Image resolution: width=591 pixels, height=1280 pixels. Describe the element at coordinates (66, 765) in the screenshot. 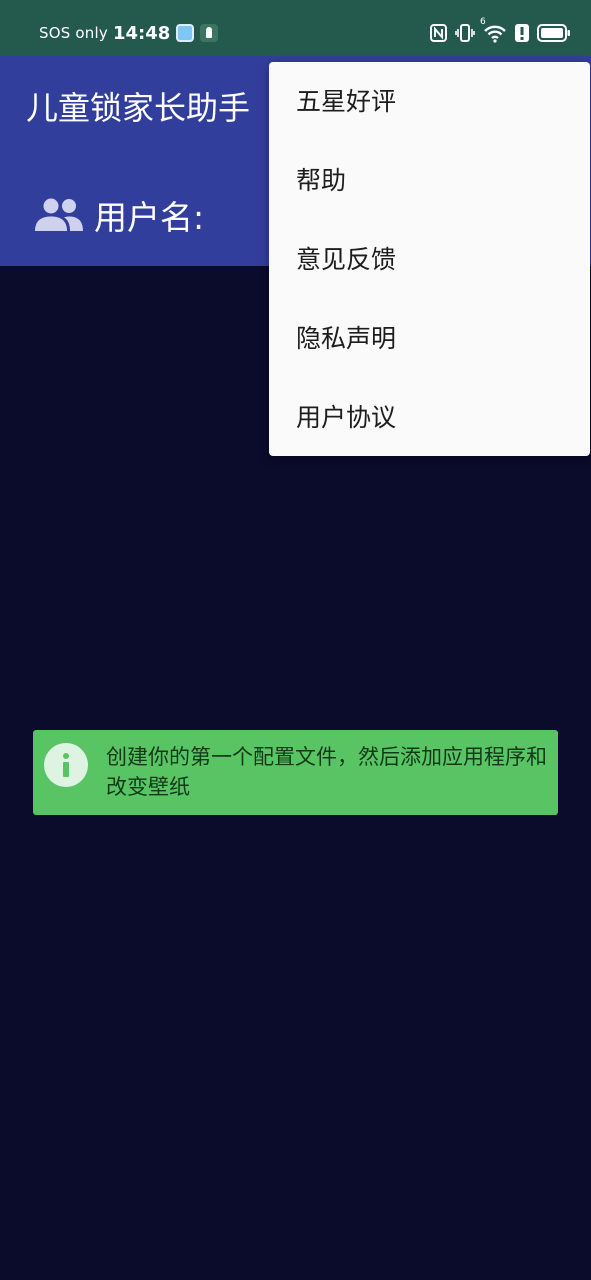

I see `info-icon` at that location.